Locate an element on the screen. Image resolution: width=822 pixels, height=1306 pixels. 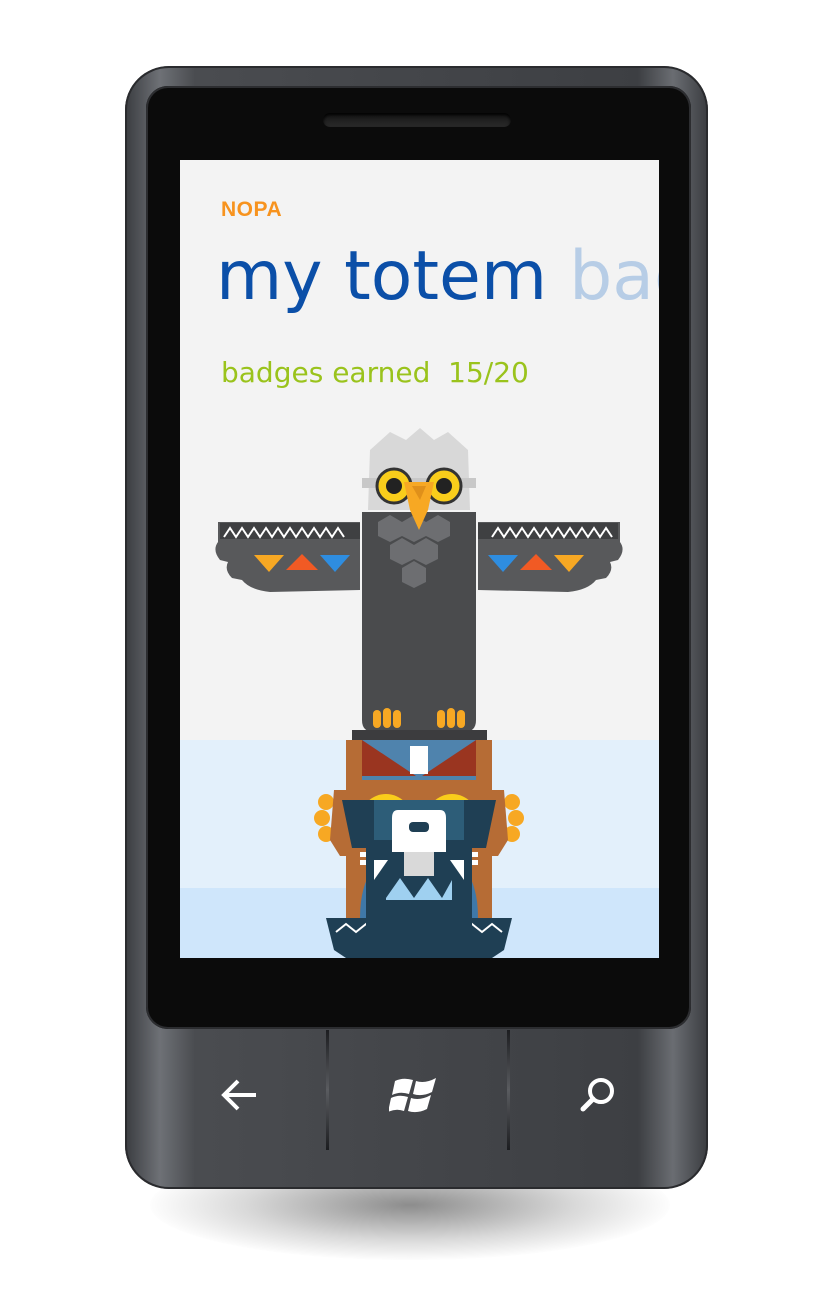
wolf-lower is located at coordinates (419, 879).